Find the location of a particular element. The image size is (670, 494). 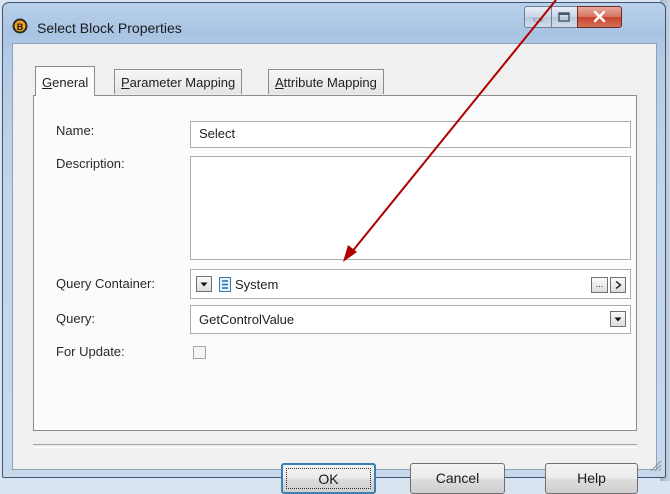

tab-general: General is located at coordinates (65, 81).